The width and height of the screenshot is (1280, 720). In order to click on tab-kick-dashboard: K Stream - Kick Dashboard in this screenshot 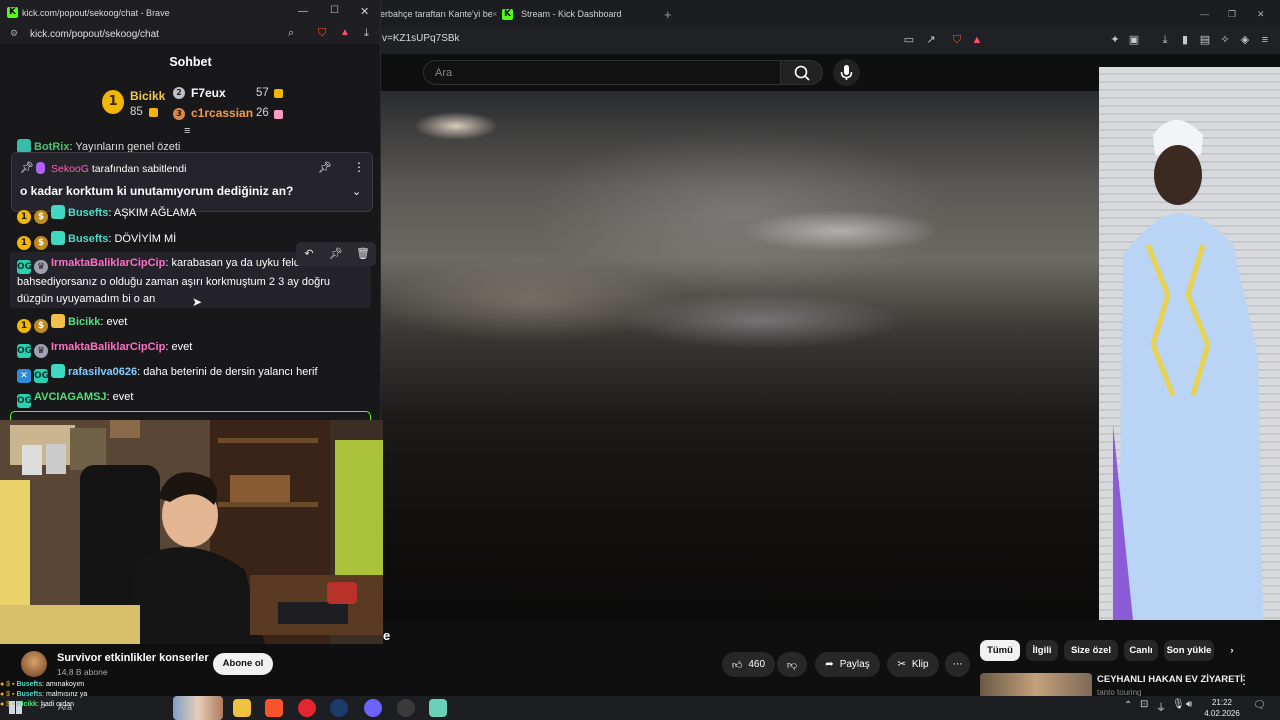, I will do `click(577, 14)`.